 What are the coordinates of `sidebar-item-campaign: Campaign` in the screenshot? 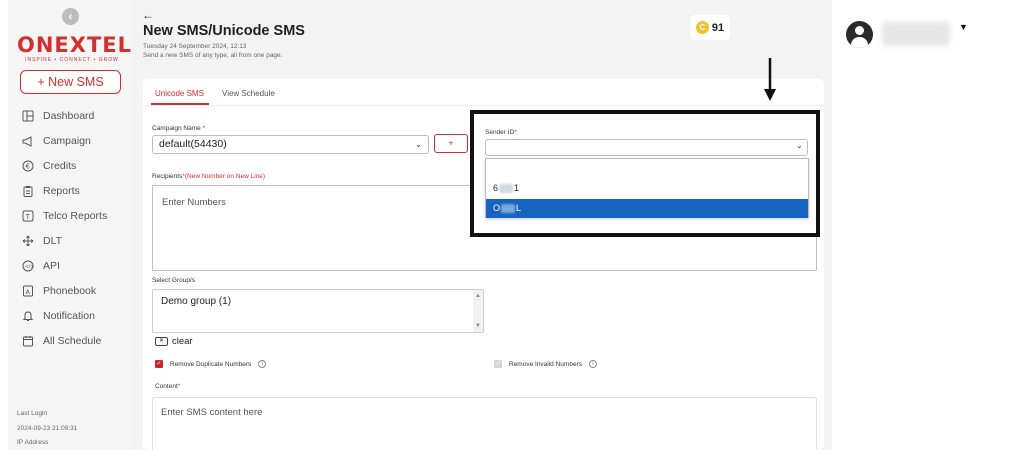 It's located at (78, 140).